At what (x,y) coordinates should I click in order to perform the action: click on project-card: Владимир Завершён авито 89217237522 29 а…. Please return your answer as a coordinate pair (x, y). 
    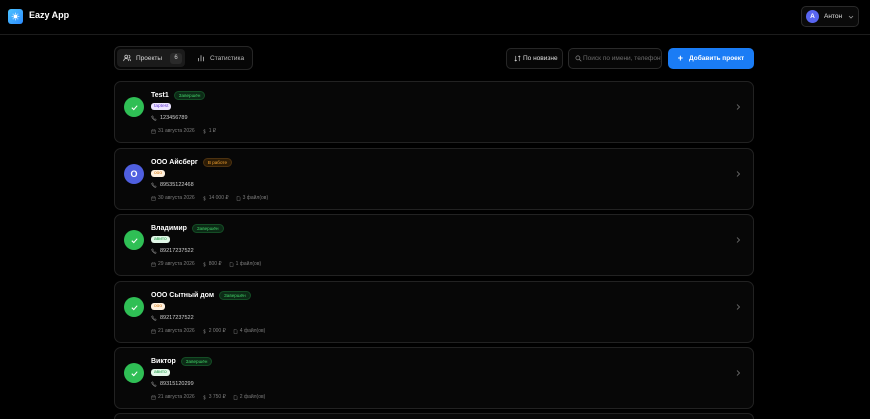
    Looking at the image, I should click on (434, 245).